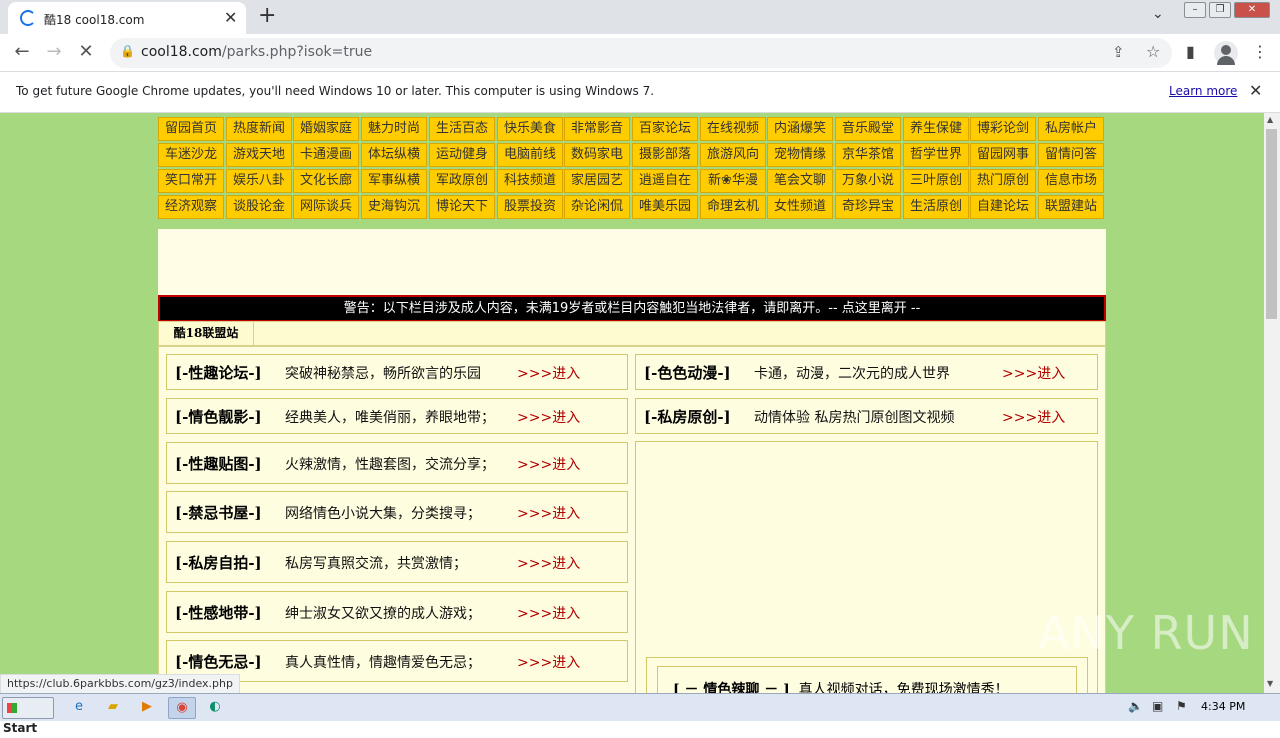  I want to click on explorer-folder-icon: ▰, so click(113, 707).